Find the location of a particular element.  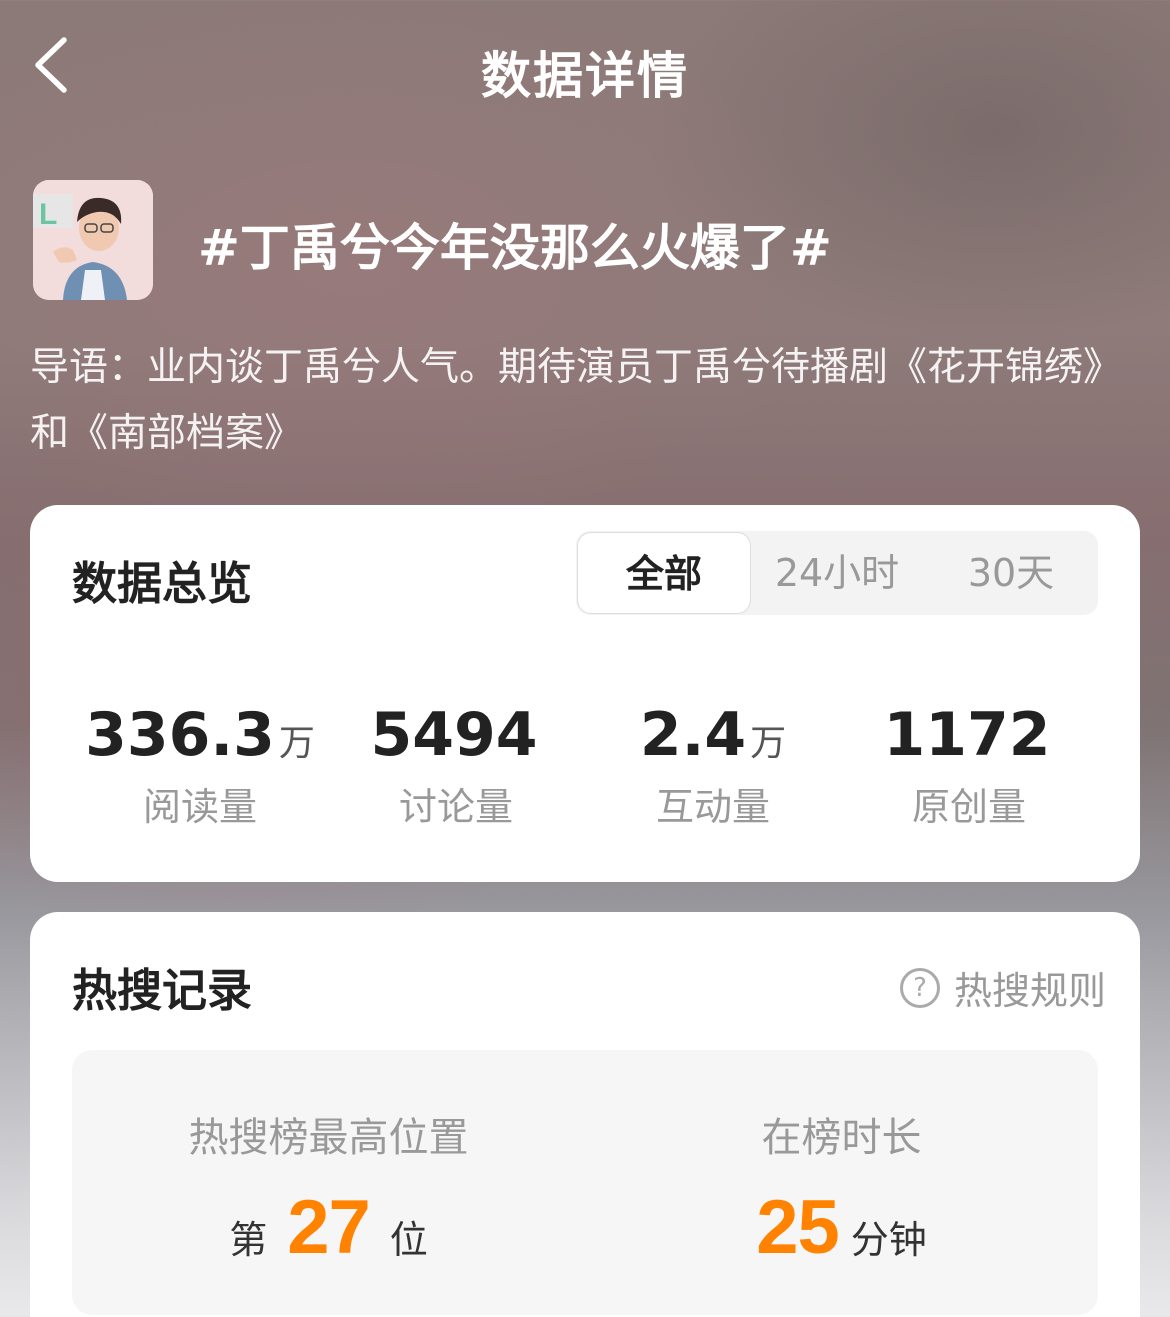

peak-label: 热搜榜最高位置 is located at coordinates (328, 1138).